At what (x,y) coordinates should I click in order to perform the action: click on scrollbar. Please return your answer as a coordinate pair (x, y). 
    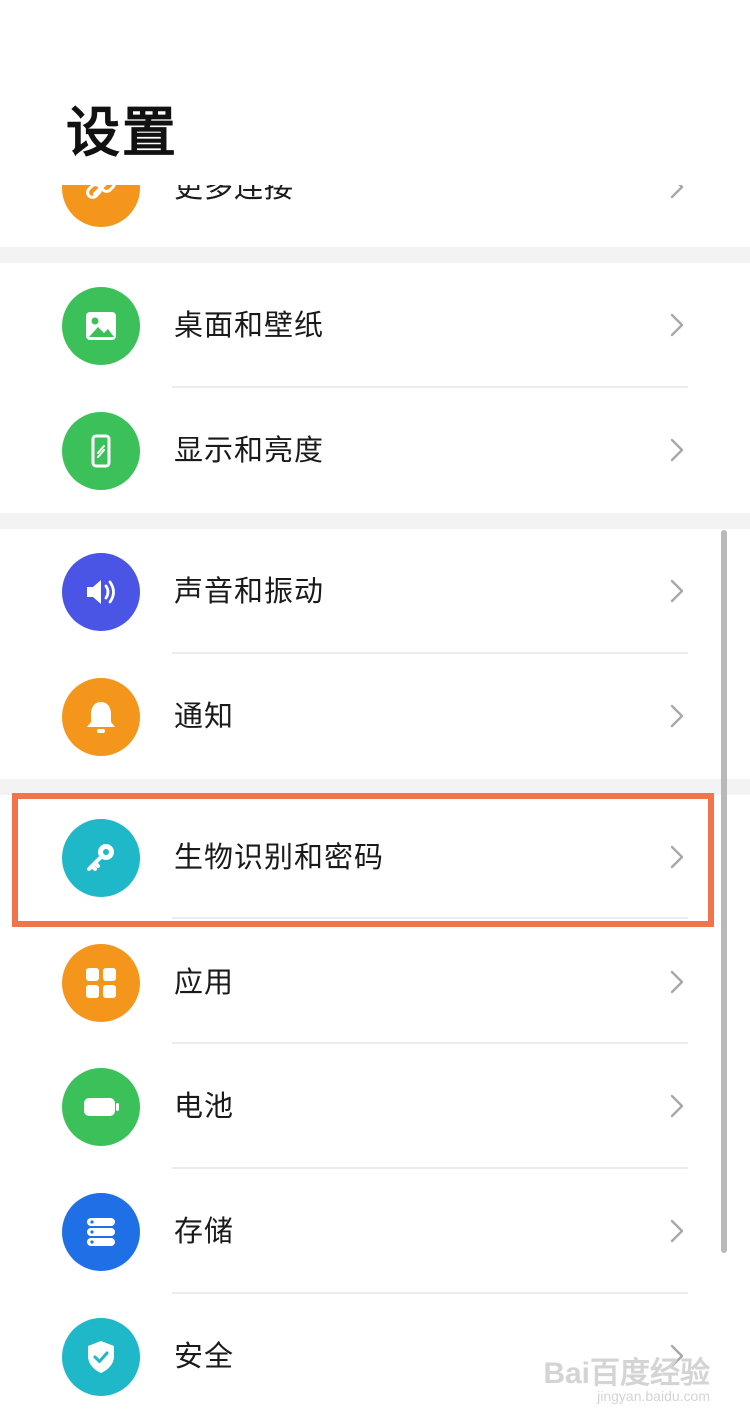
    Looking at the image, I should click on (724, 891).